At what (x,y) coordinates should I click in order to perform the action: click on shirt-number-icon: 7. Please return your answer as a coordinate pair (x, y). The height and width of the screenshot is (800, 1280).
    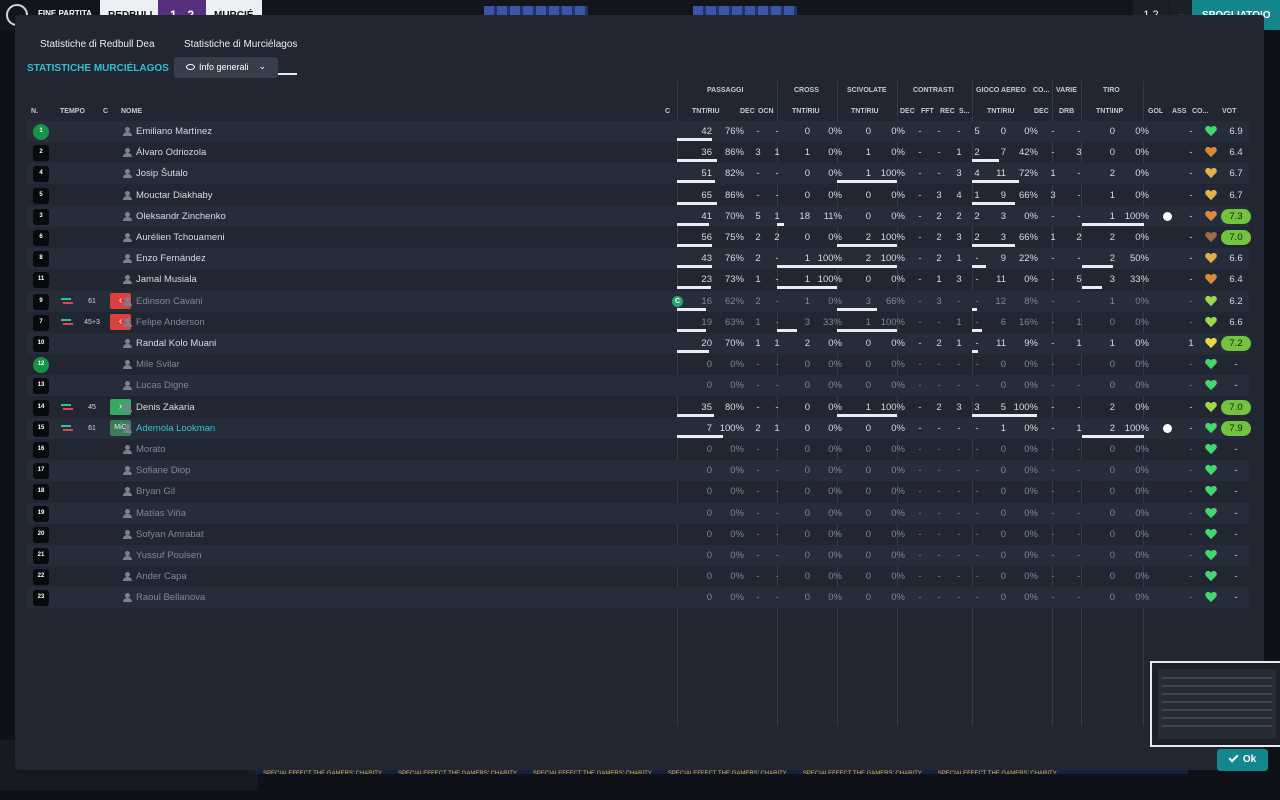
    Looking at the image, I should click on (41, 322).